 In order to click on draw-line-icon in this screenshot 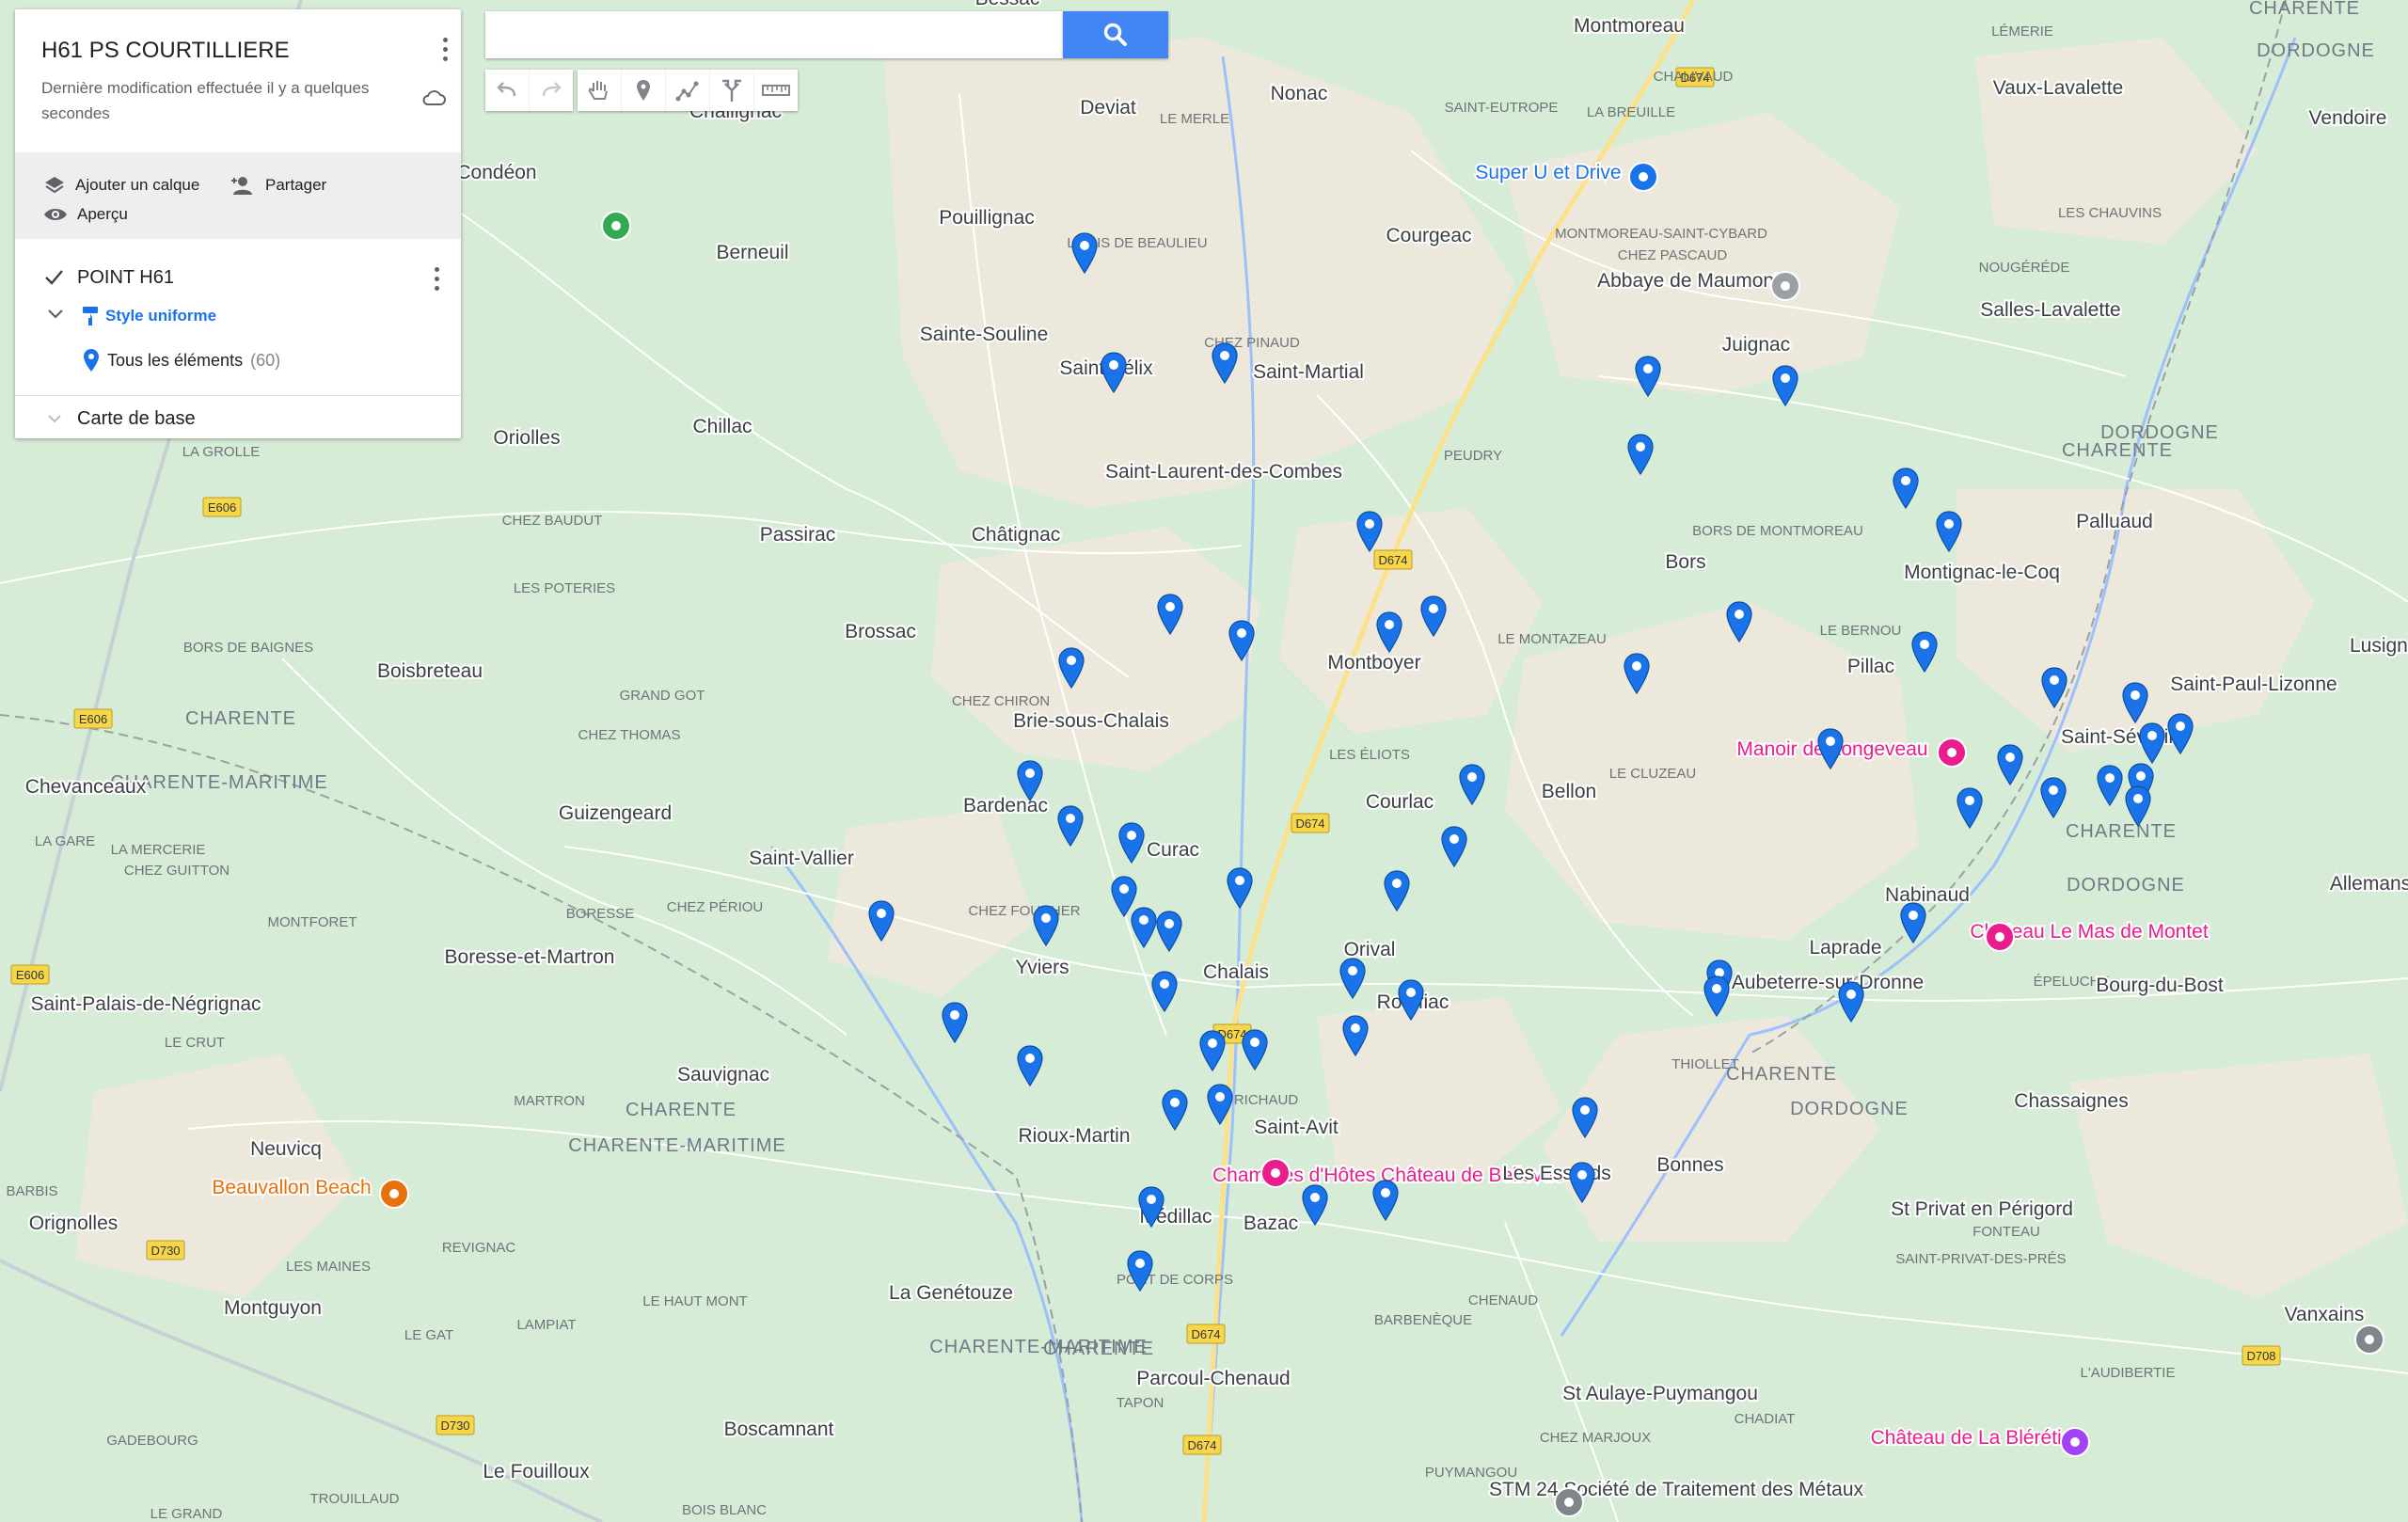, I will do `click(687, 92)`.